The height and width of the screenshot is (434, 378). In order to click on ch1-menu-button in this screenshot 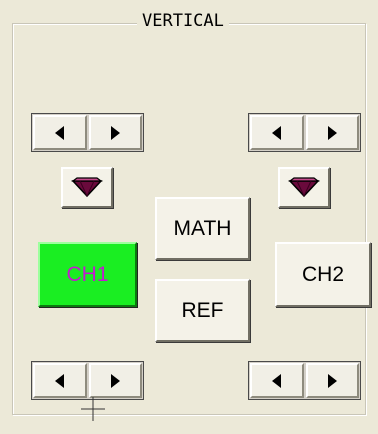, I will do `click(87, 187)`.